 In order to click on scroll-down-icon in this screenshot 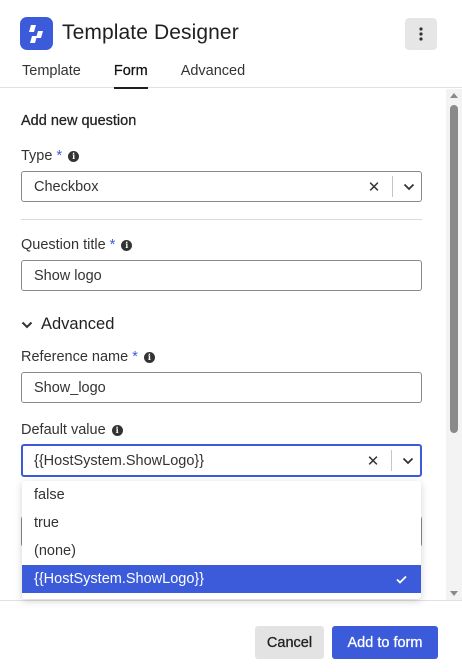, I will do `click(454, 593)`.